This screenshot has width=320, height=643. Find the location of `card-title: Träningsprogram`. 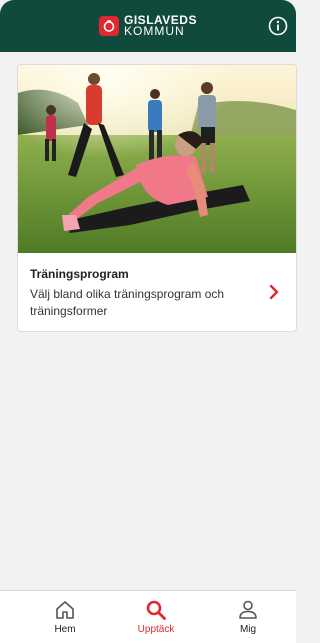

card-title: Träningsprogram is located at coordinates (79, 274).